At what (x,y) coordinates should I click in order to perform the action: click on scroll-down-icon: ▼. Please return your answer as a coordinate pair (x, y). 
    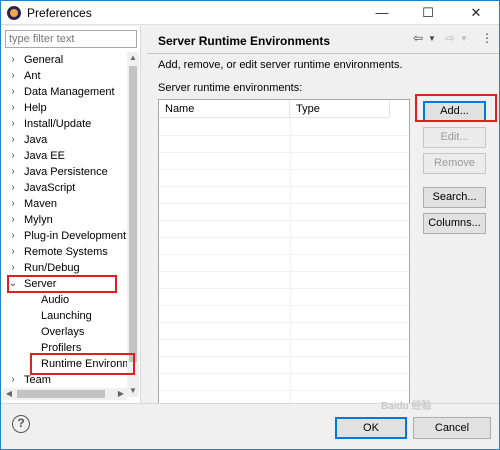
    Looking at the image, I should click on (133, 391).